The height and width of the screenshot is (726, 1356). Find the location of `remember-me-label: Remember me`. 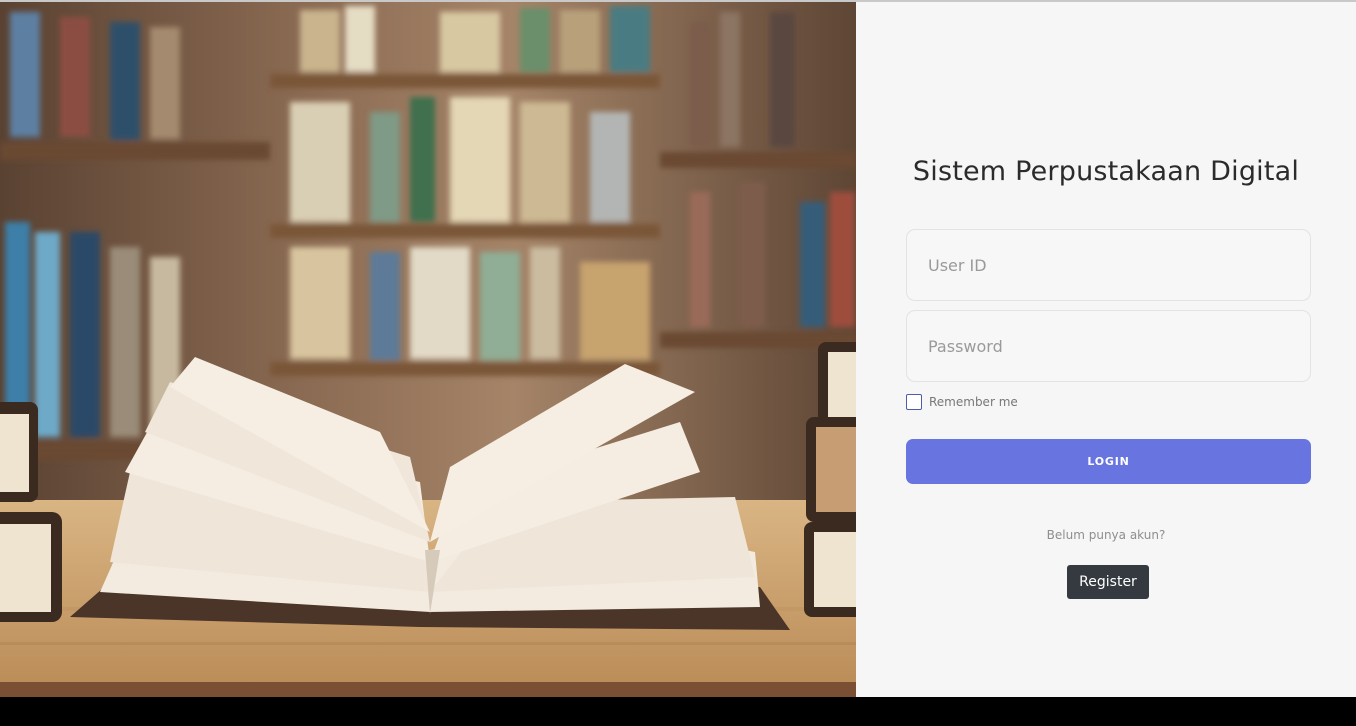

remember-me-label: Remember me is located at coordinates (973, 402).